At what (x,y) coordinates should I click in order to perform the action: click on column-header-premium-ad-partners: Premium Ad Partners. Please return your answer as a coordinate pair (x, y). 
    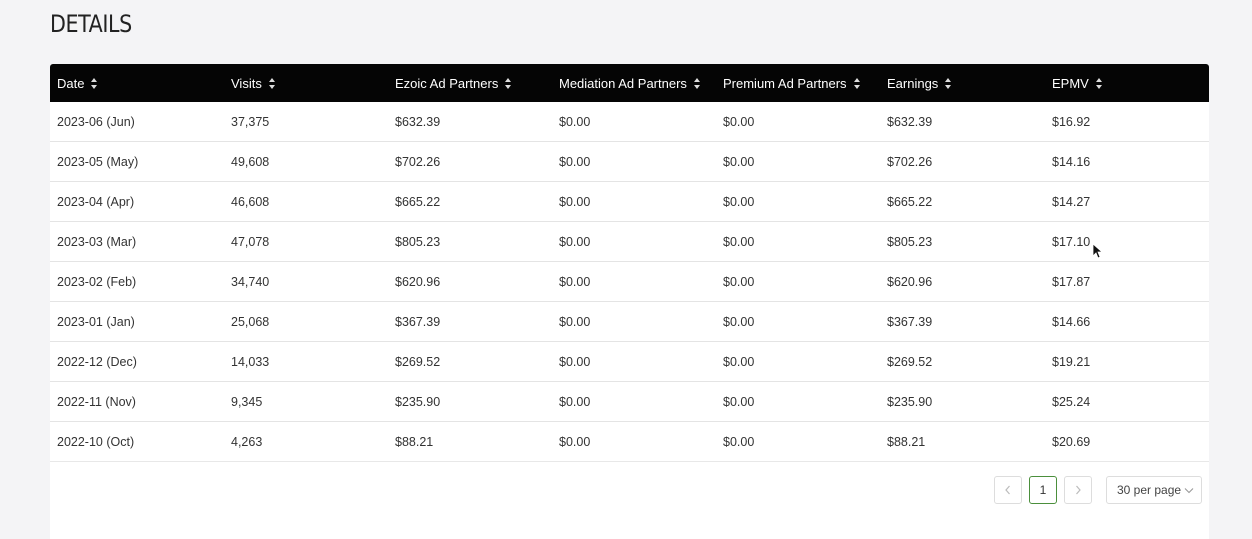
    Looking at the image, I should click on (798, 83).